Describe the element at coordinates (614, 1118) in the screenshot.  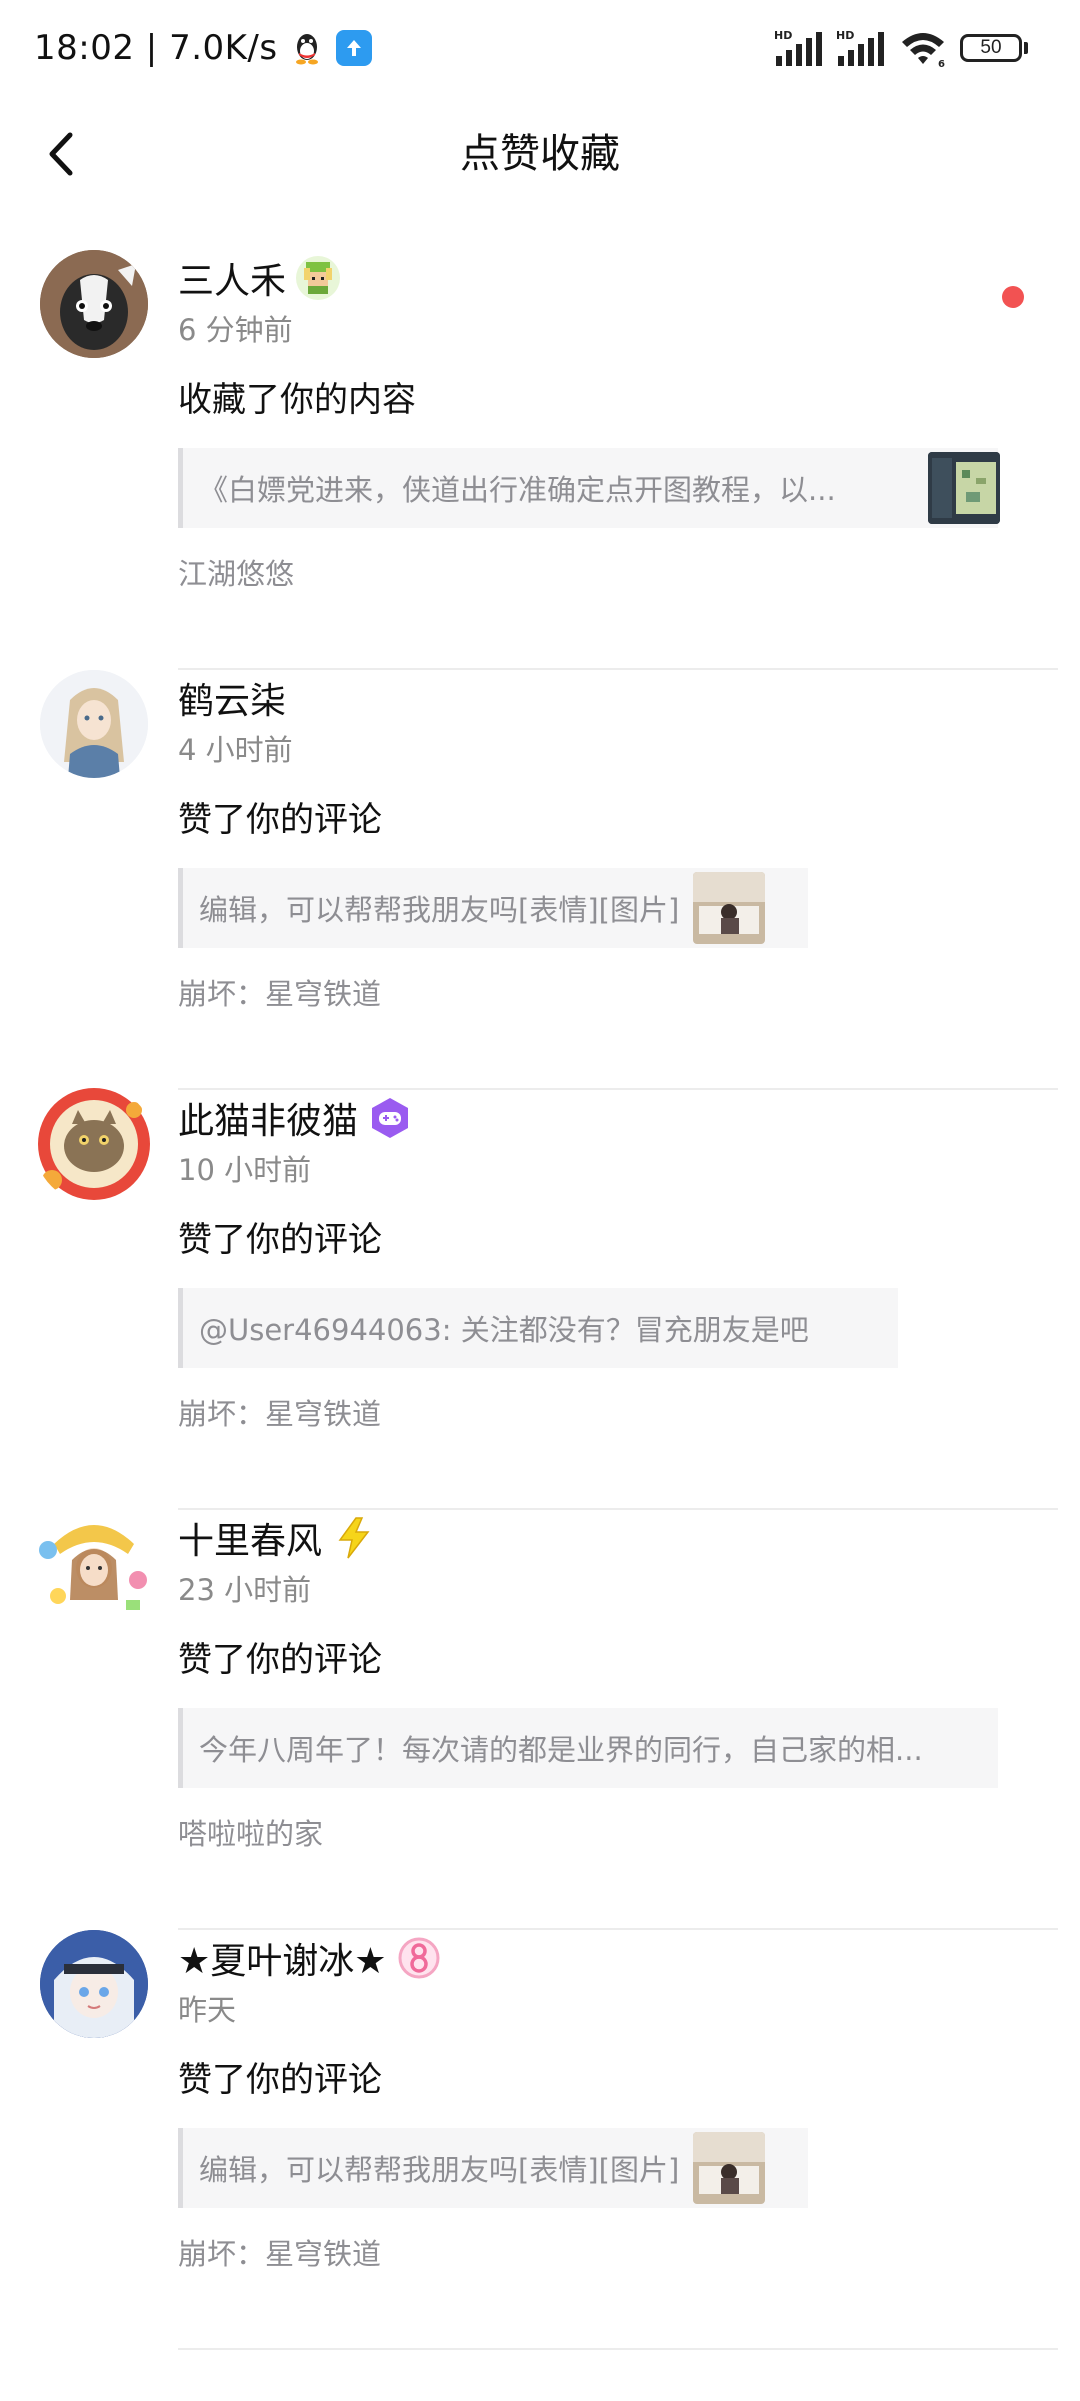
I see `user-row: 此猫非彼猫` at that location.